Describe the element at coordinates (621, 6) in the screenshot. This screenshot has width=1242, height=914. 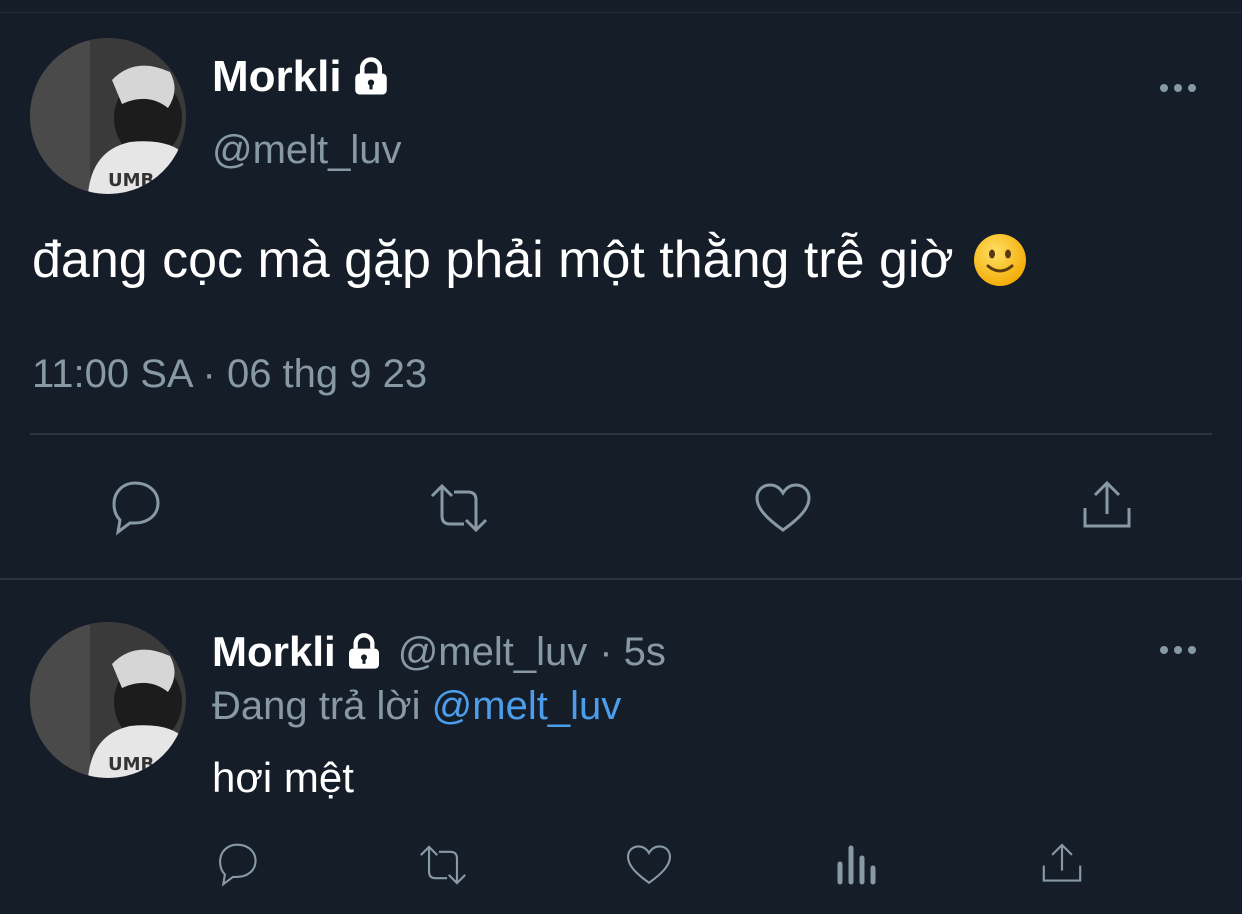
I see `top-divider` at that location.